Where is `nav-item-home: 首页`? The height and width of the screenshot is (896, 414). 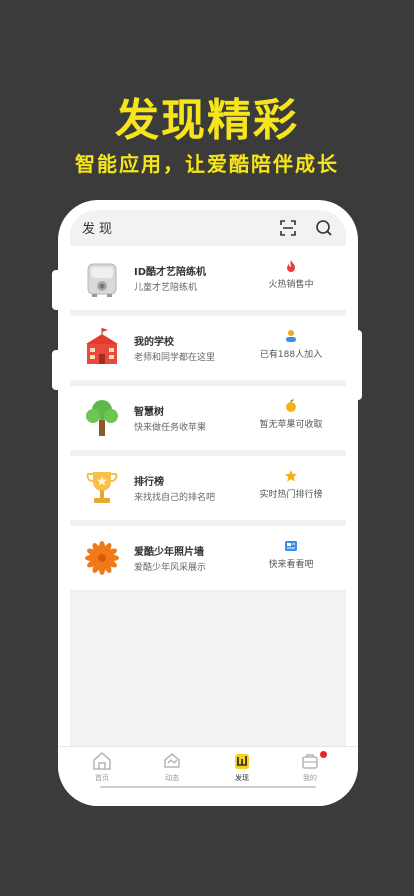 nav-item-home: 首页 is located at coordinates (102, 767).